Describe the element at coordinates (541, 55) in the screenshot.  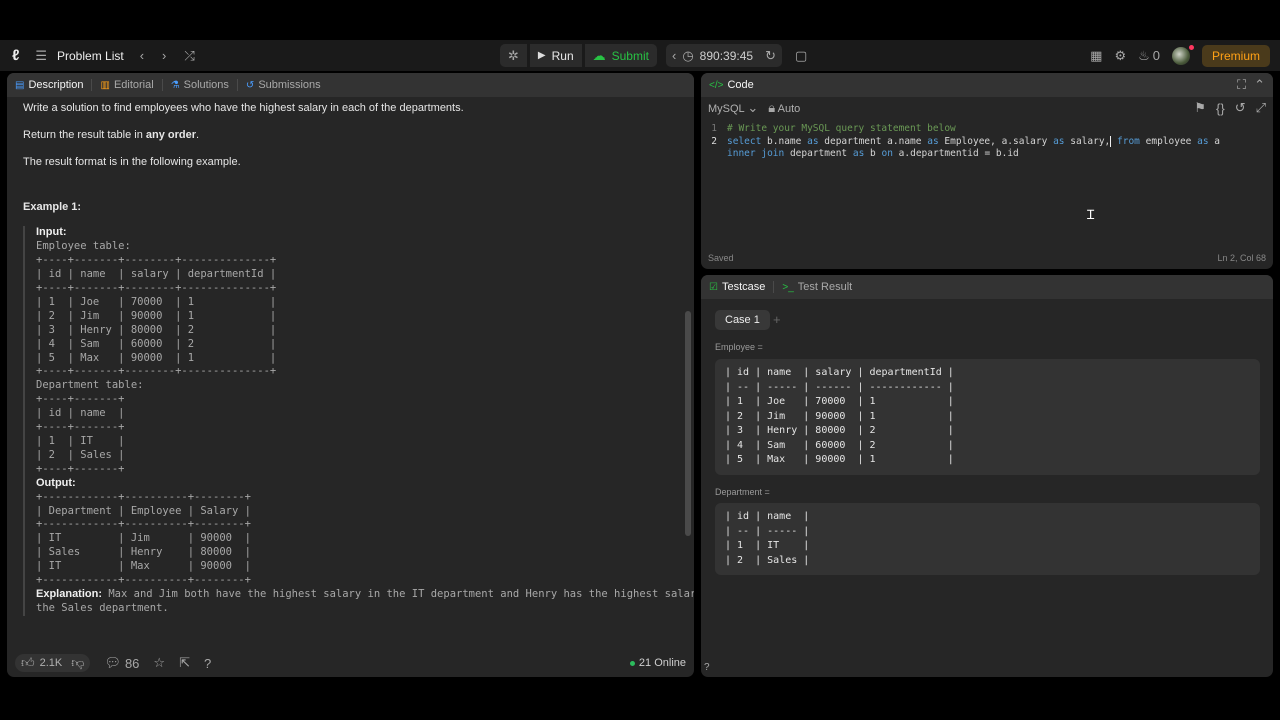
I see `play-icon: ▶` at that location.